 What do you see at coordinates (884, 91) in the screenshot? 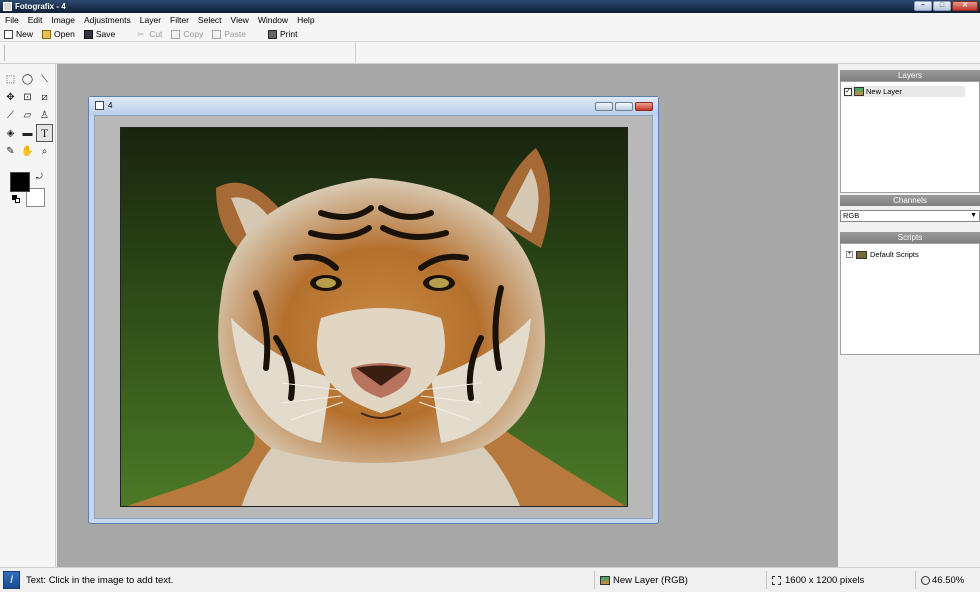
I see `layer-name: New Layer` at bounding box center [884, 91].